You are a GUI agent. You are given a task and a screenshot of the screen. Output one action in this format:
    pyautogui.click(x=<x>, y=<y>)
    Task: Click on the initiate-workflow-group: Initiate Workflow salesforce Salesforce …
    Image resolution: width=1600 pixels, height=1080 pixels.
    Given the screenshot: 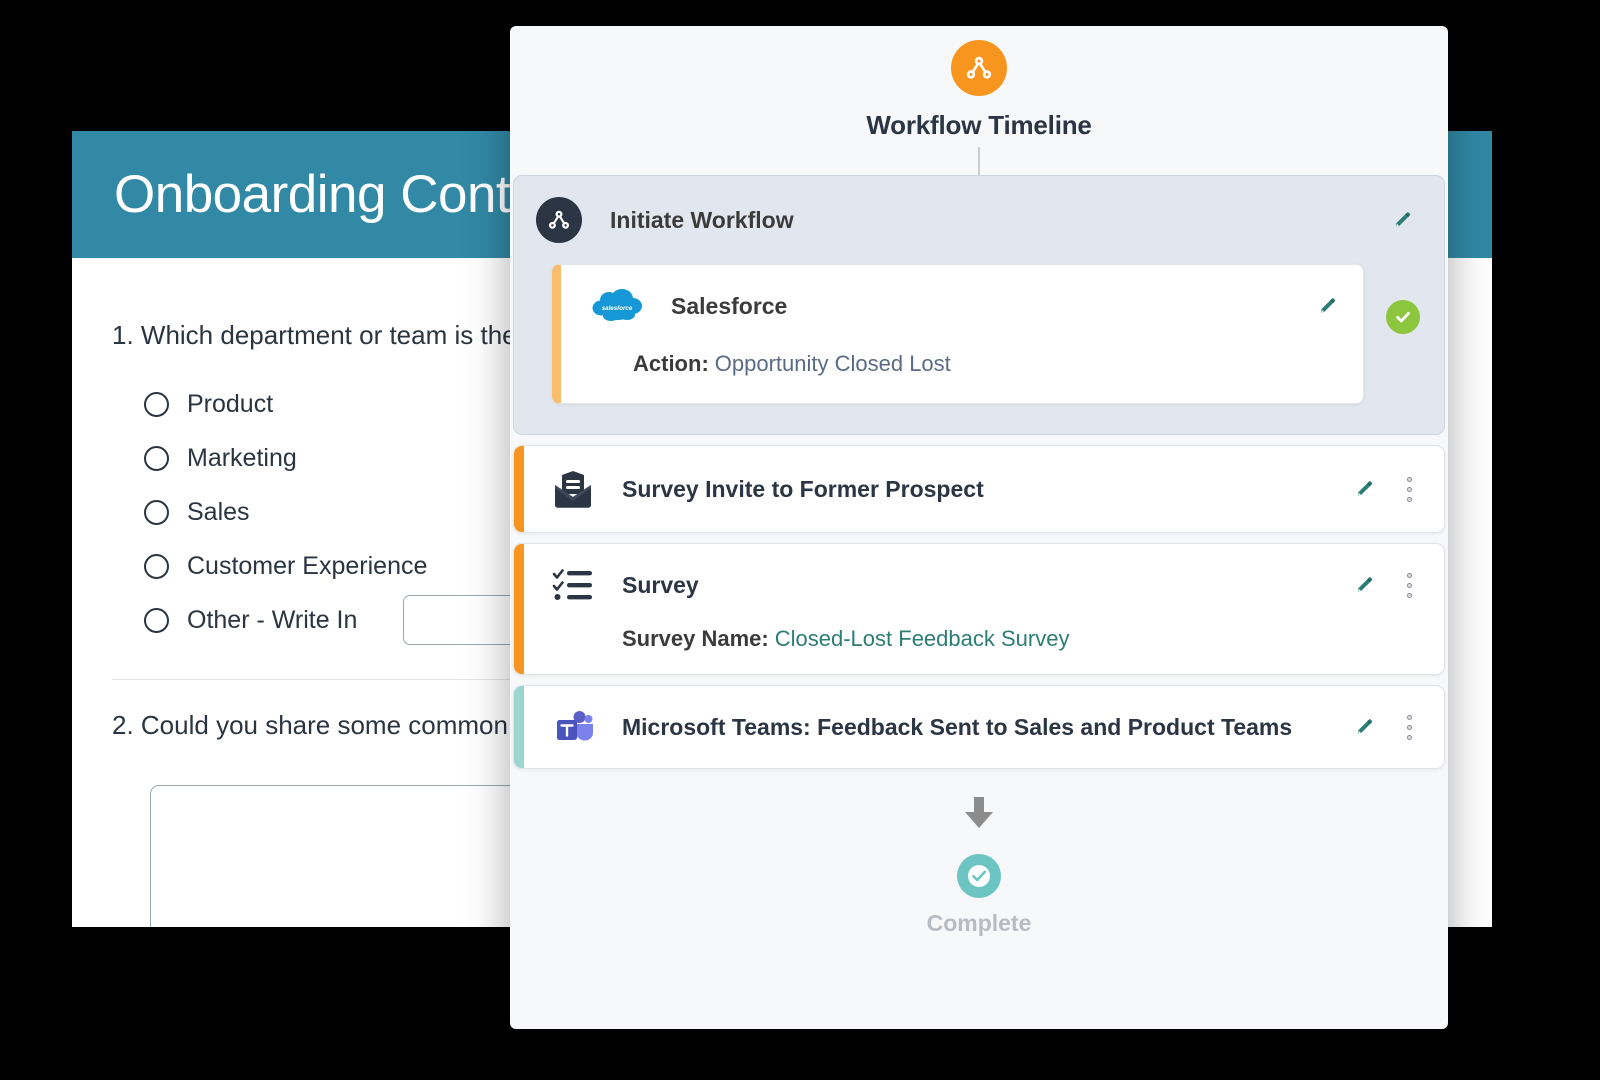 What is the action you would take?
    pyautogui.click(x=979, y=305)
    